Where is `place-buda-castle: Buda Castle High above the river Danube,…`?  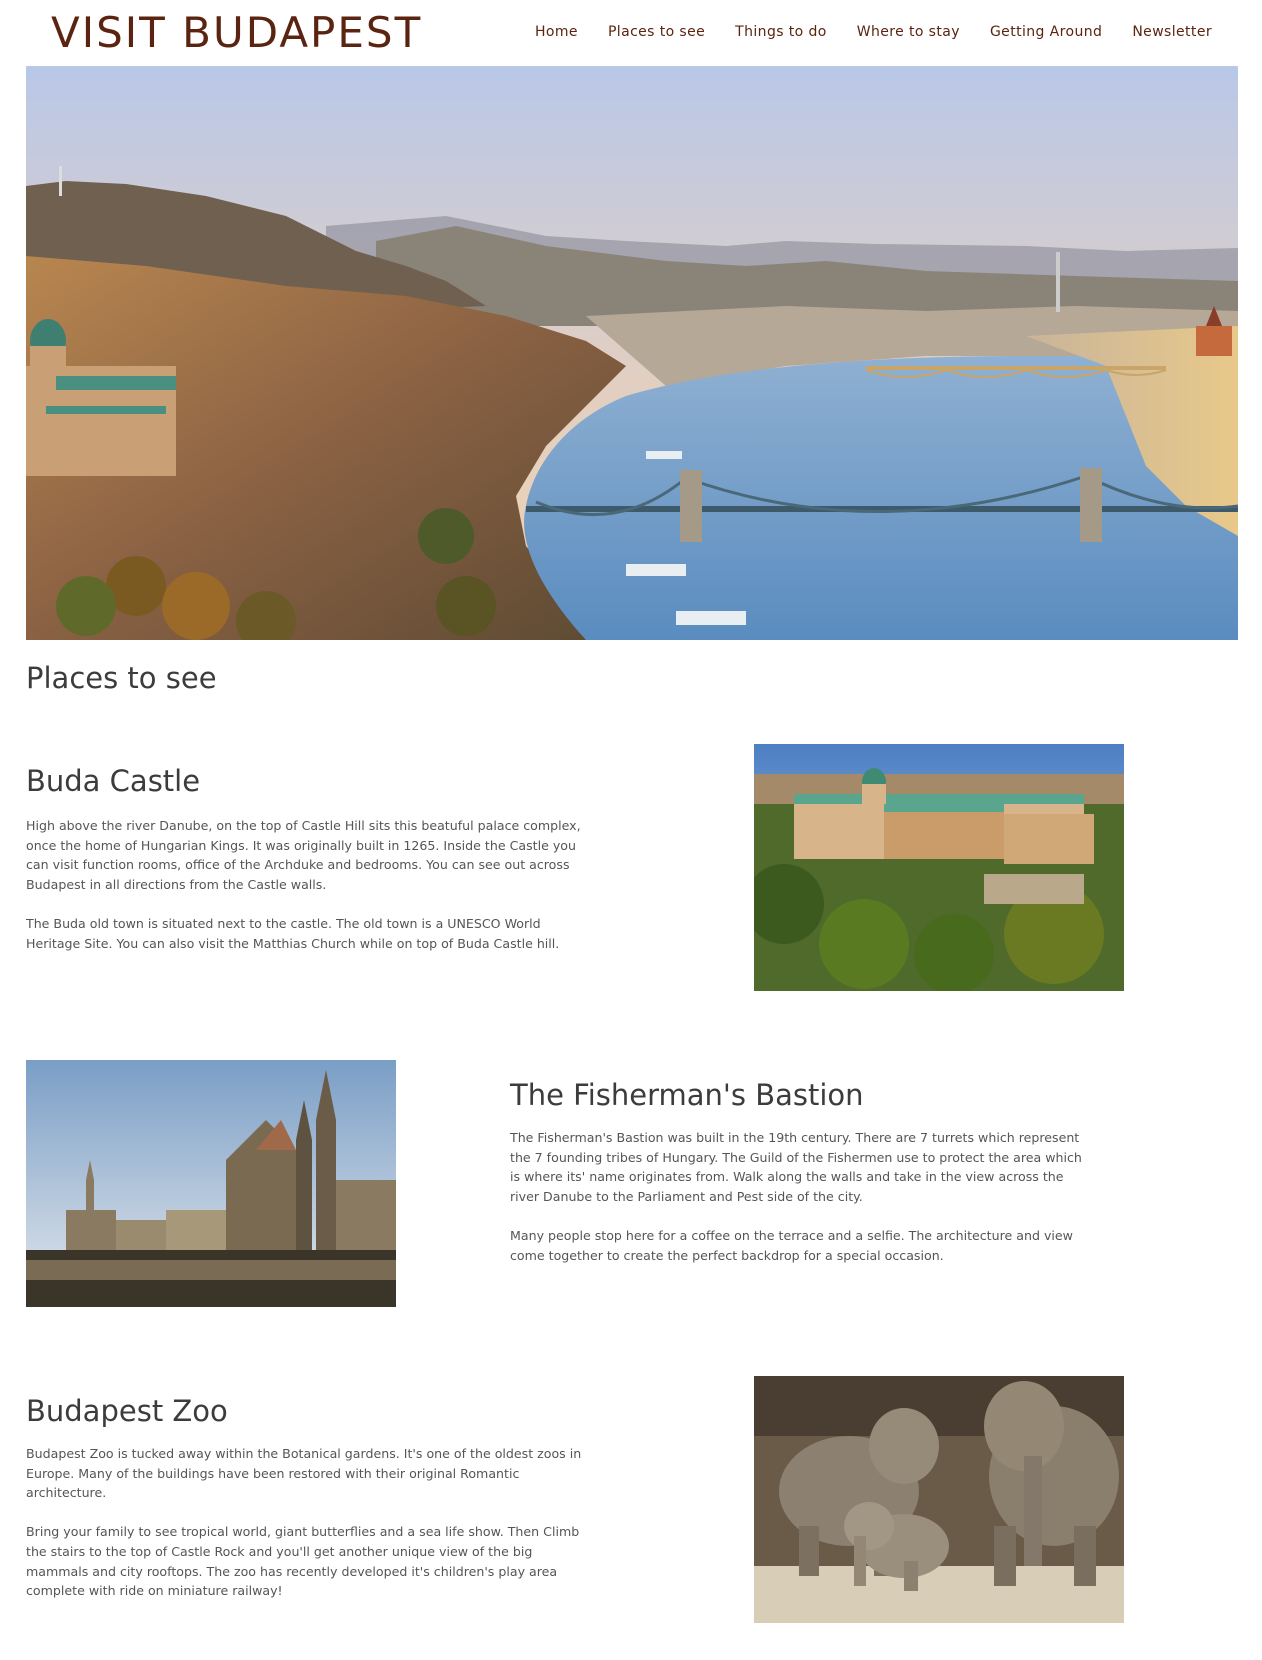
place-buda-castle: Buda Castle High above the river Danube,… is located at coordinates (312, 857).